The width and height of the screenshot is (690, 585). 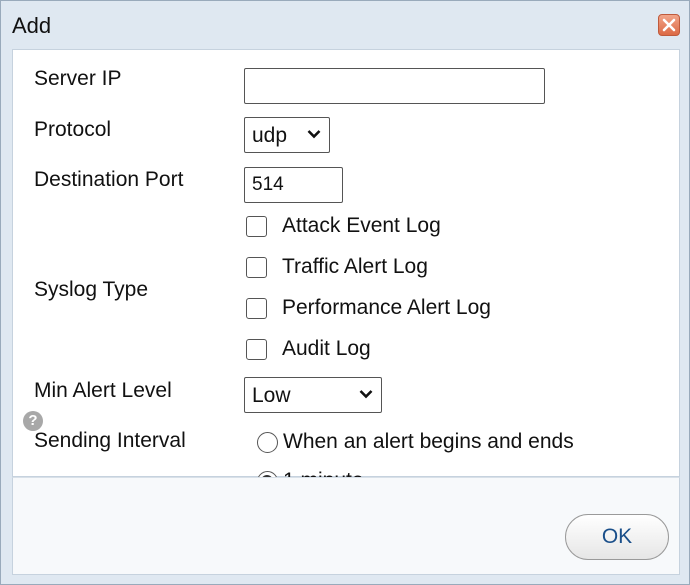 What do you see at coordinates (256, 226) in the screenshot?
I see `attack-event-log-checkbox` at bounding box center [256, 226].